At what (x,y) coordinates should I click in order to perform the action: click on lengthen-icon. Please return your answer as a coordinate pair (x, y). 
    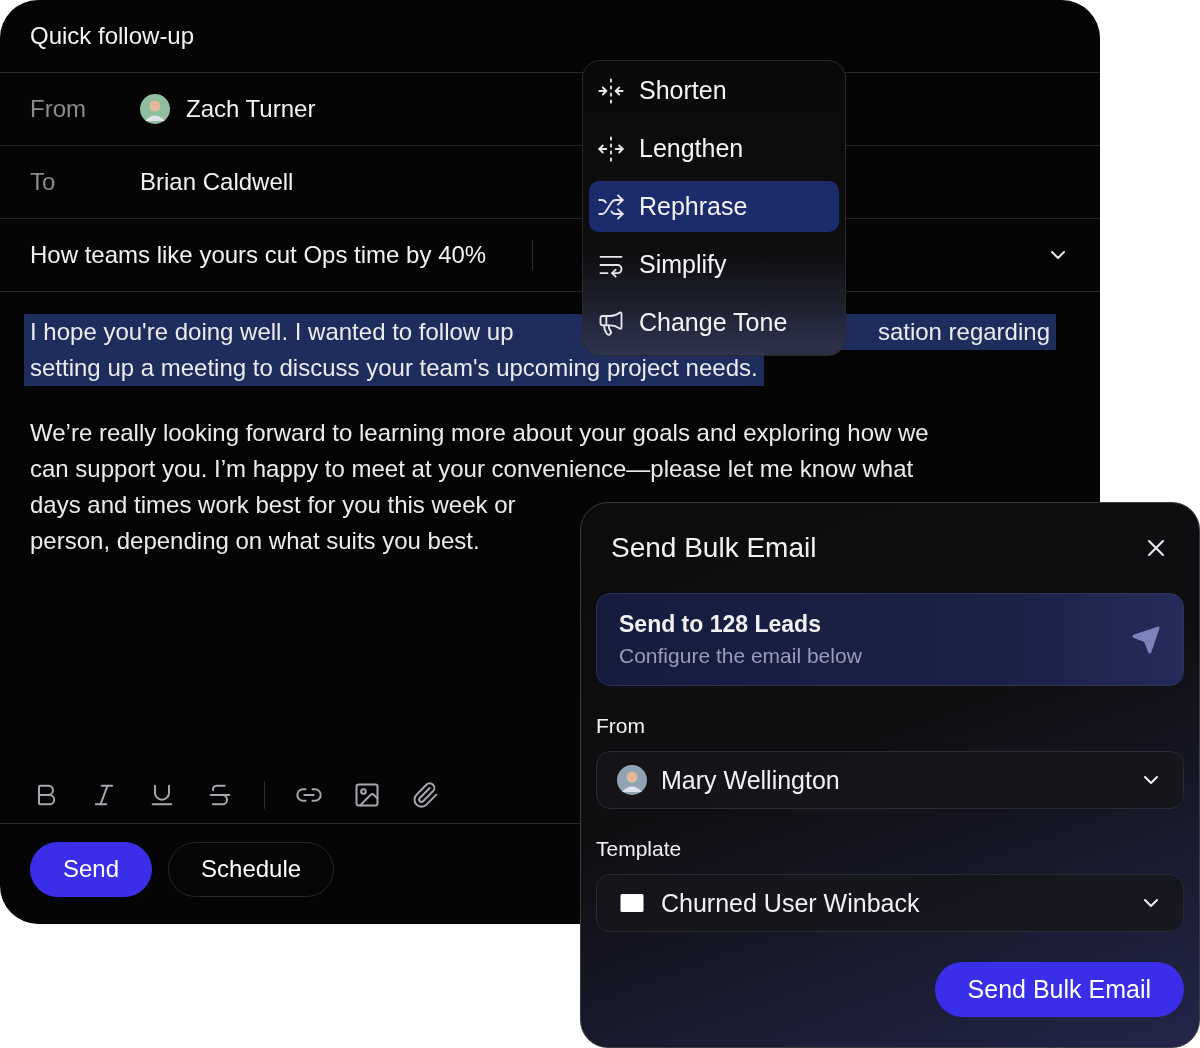
    Looking at the image, I should click on (611, 148).